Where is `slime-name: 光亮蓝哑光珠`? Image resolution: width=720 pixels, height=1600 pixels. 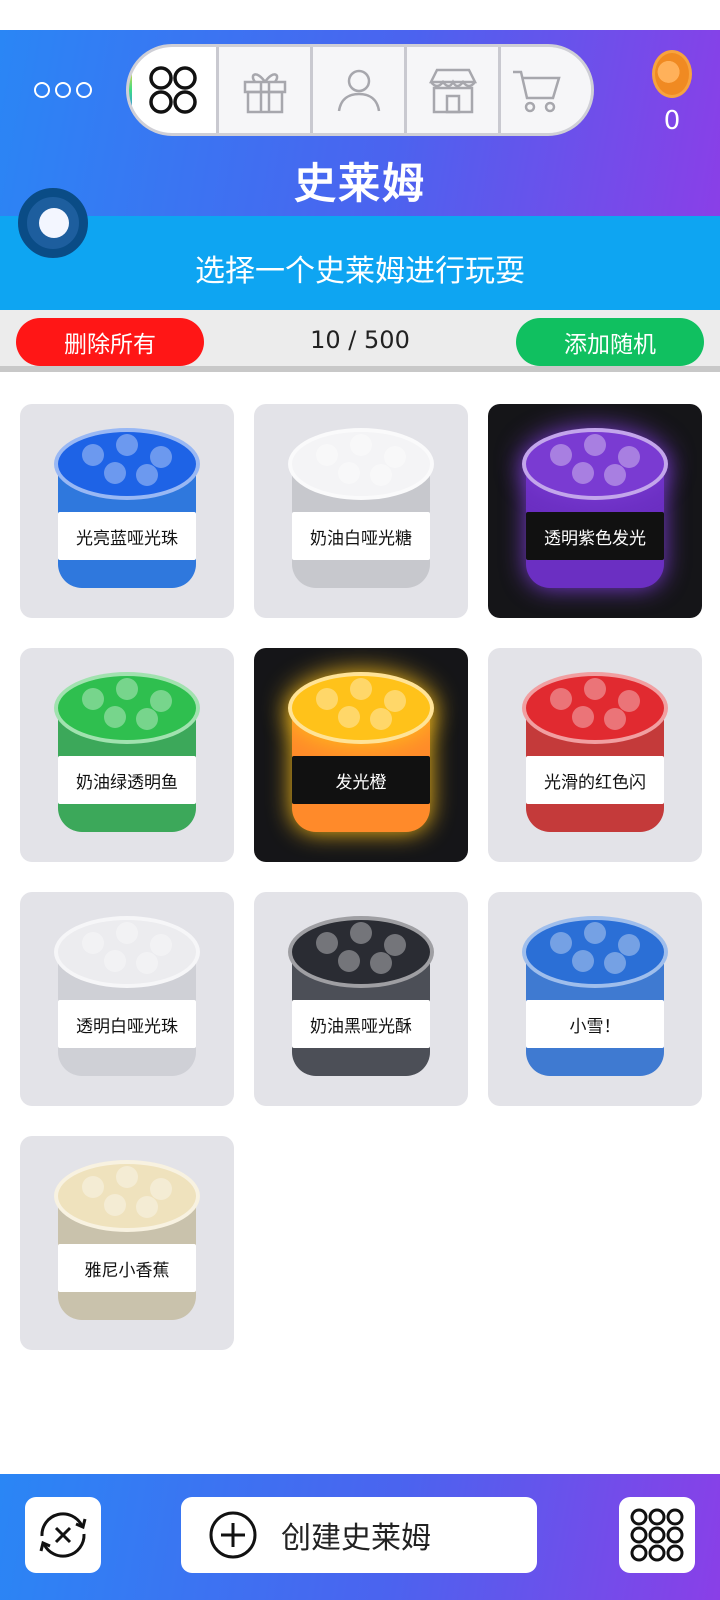 slime-name: 光亮蓝哑光珠 is located at coordinates (127, 536).